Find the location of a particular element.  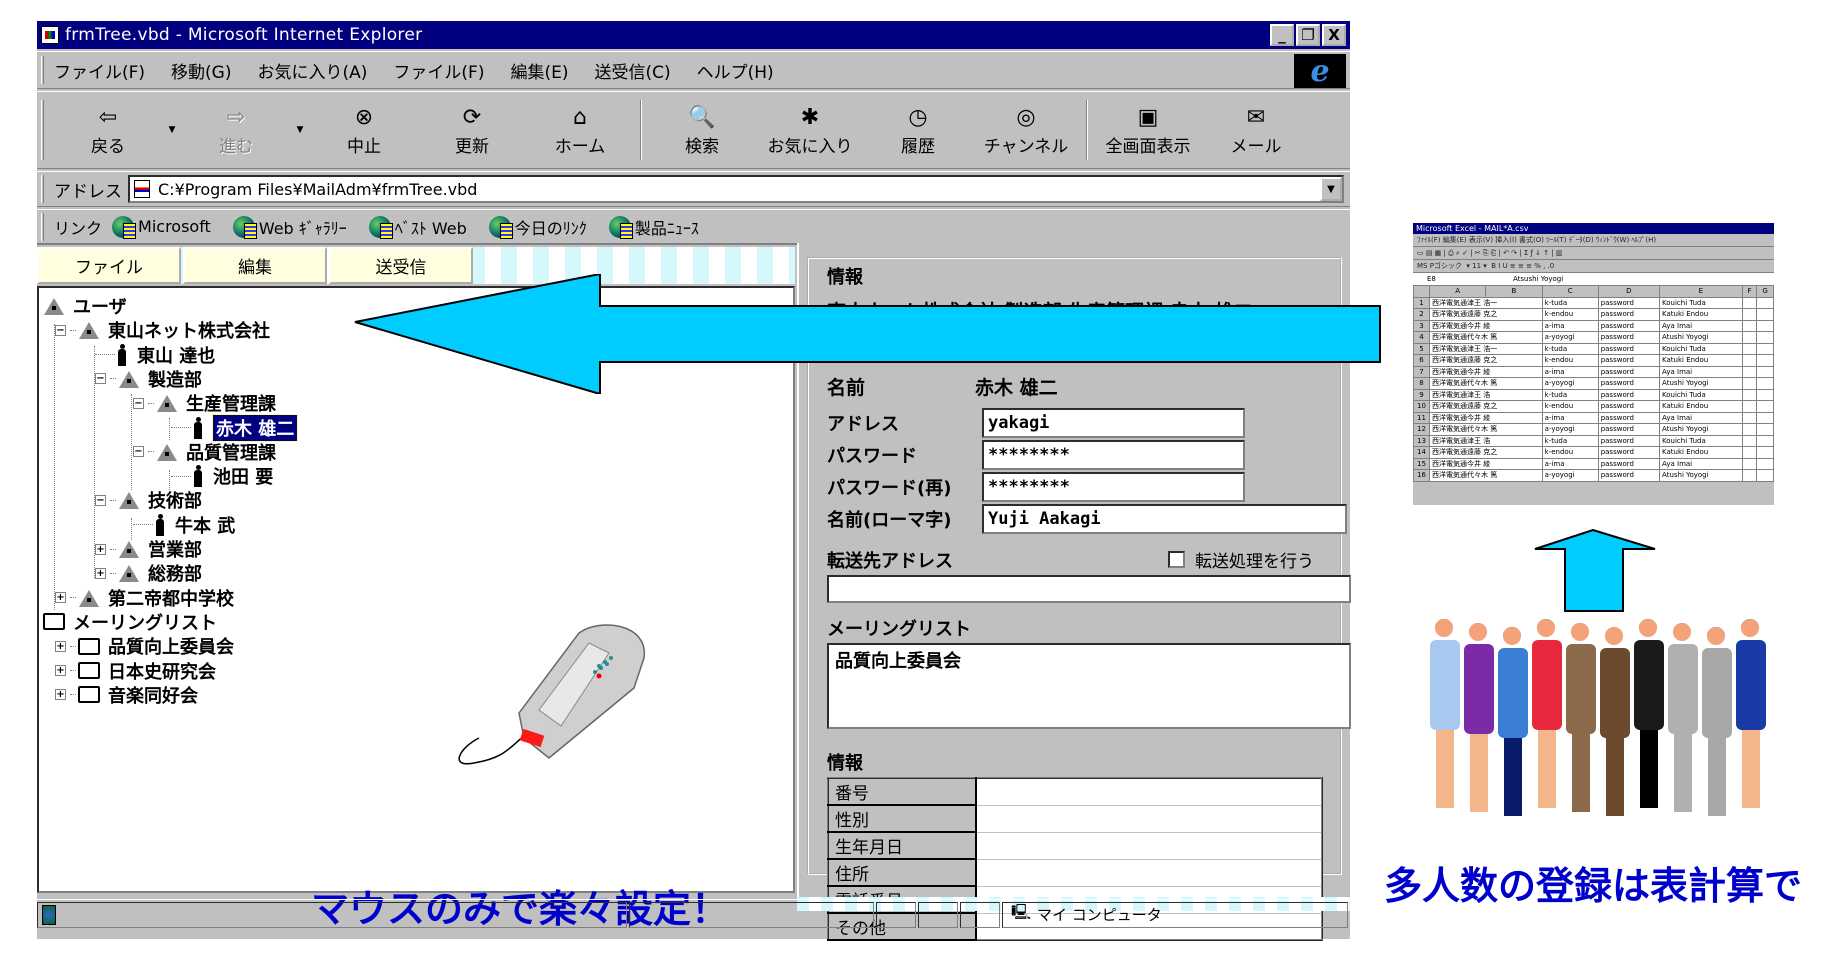

romaji-name-input: Yuji Aakagi is located at coordinates (1164, 519).